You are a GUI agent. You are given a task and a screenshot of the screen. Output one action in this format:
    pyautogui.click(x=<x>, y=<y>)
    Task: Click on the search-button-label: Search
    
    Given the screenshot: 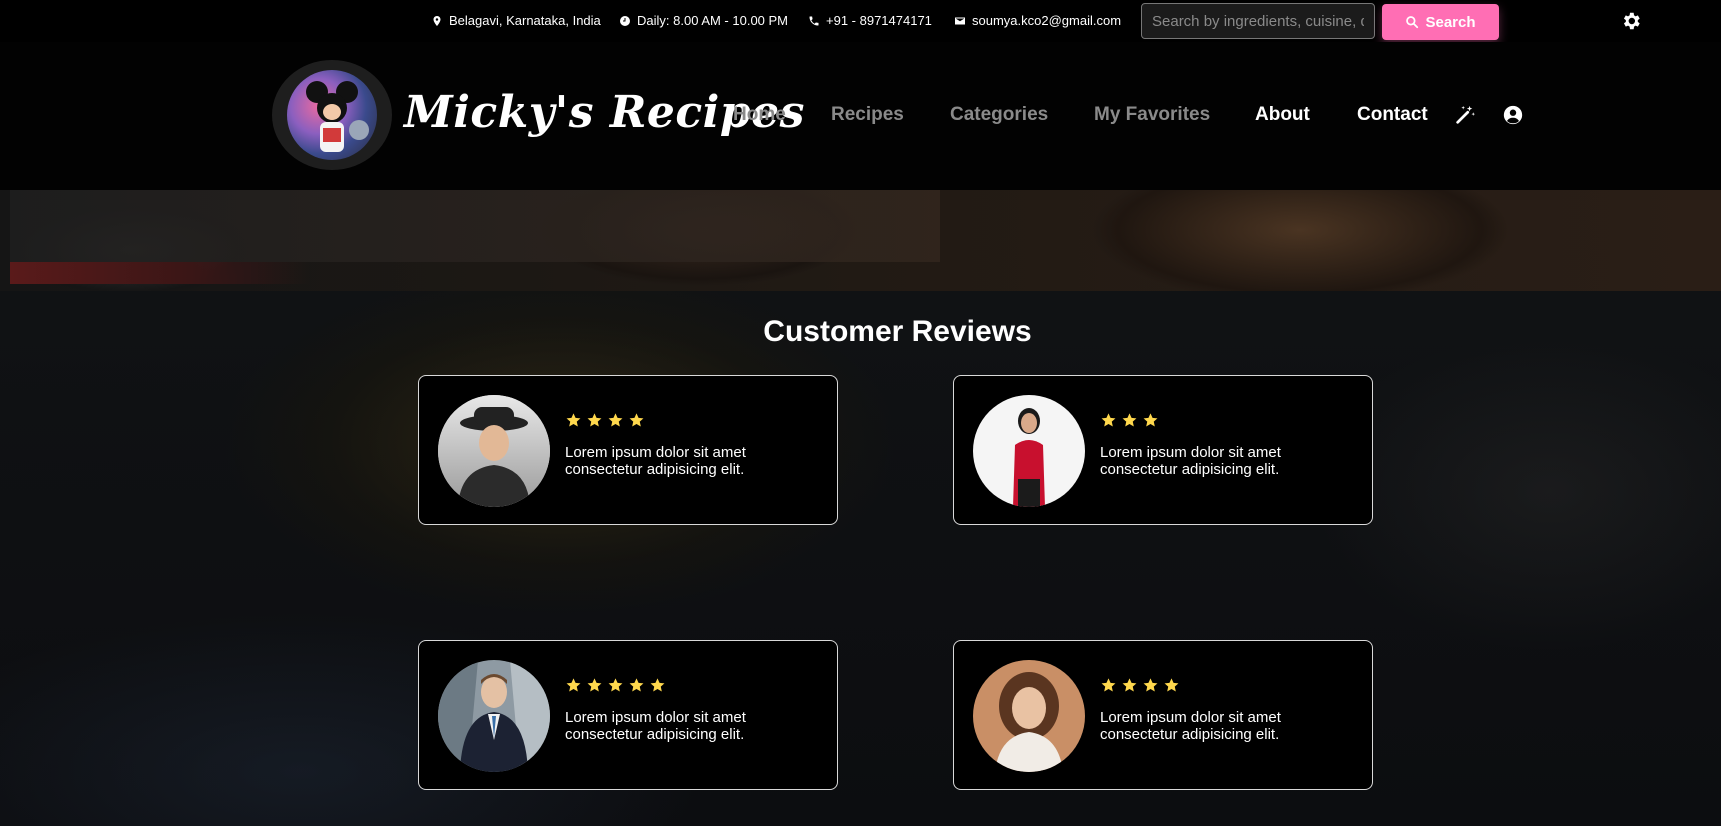 What is the action you would take?
    pyautogui.click(x=1450, y=22)
    